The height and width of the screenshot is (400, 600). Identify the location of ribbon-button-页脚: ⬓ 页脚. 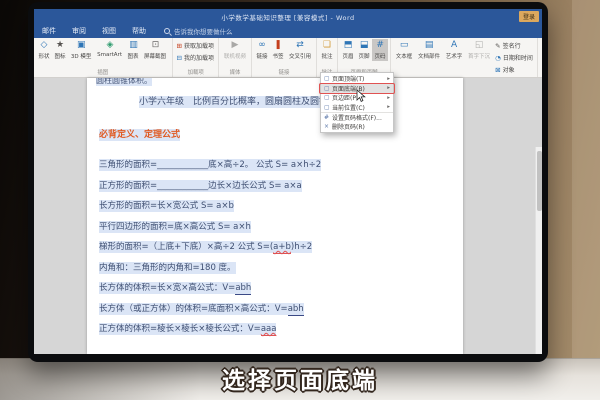
(364, 50).